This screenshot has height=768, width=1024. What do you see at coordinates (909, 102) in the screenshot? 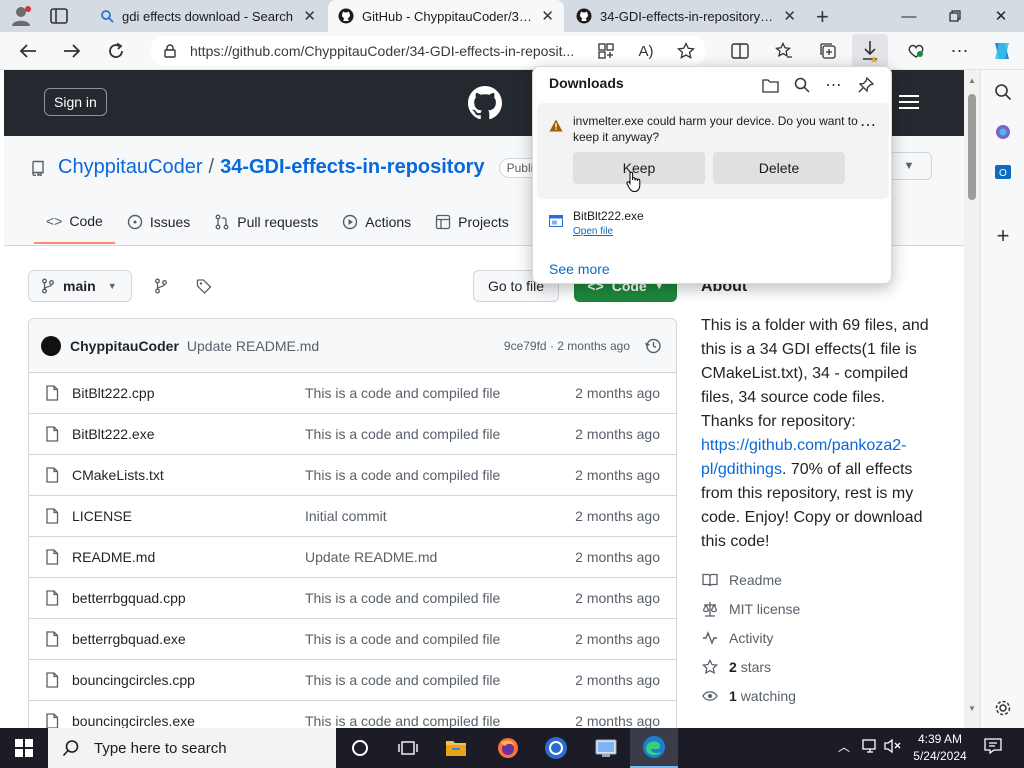
I see `menu-hamburger-icon` at bounding box center [909, 102].